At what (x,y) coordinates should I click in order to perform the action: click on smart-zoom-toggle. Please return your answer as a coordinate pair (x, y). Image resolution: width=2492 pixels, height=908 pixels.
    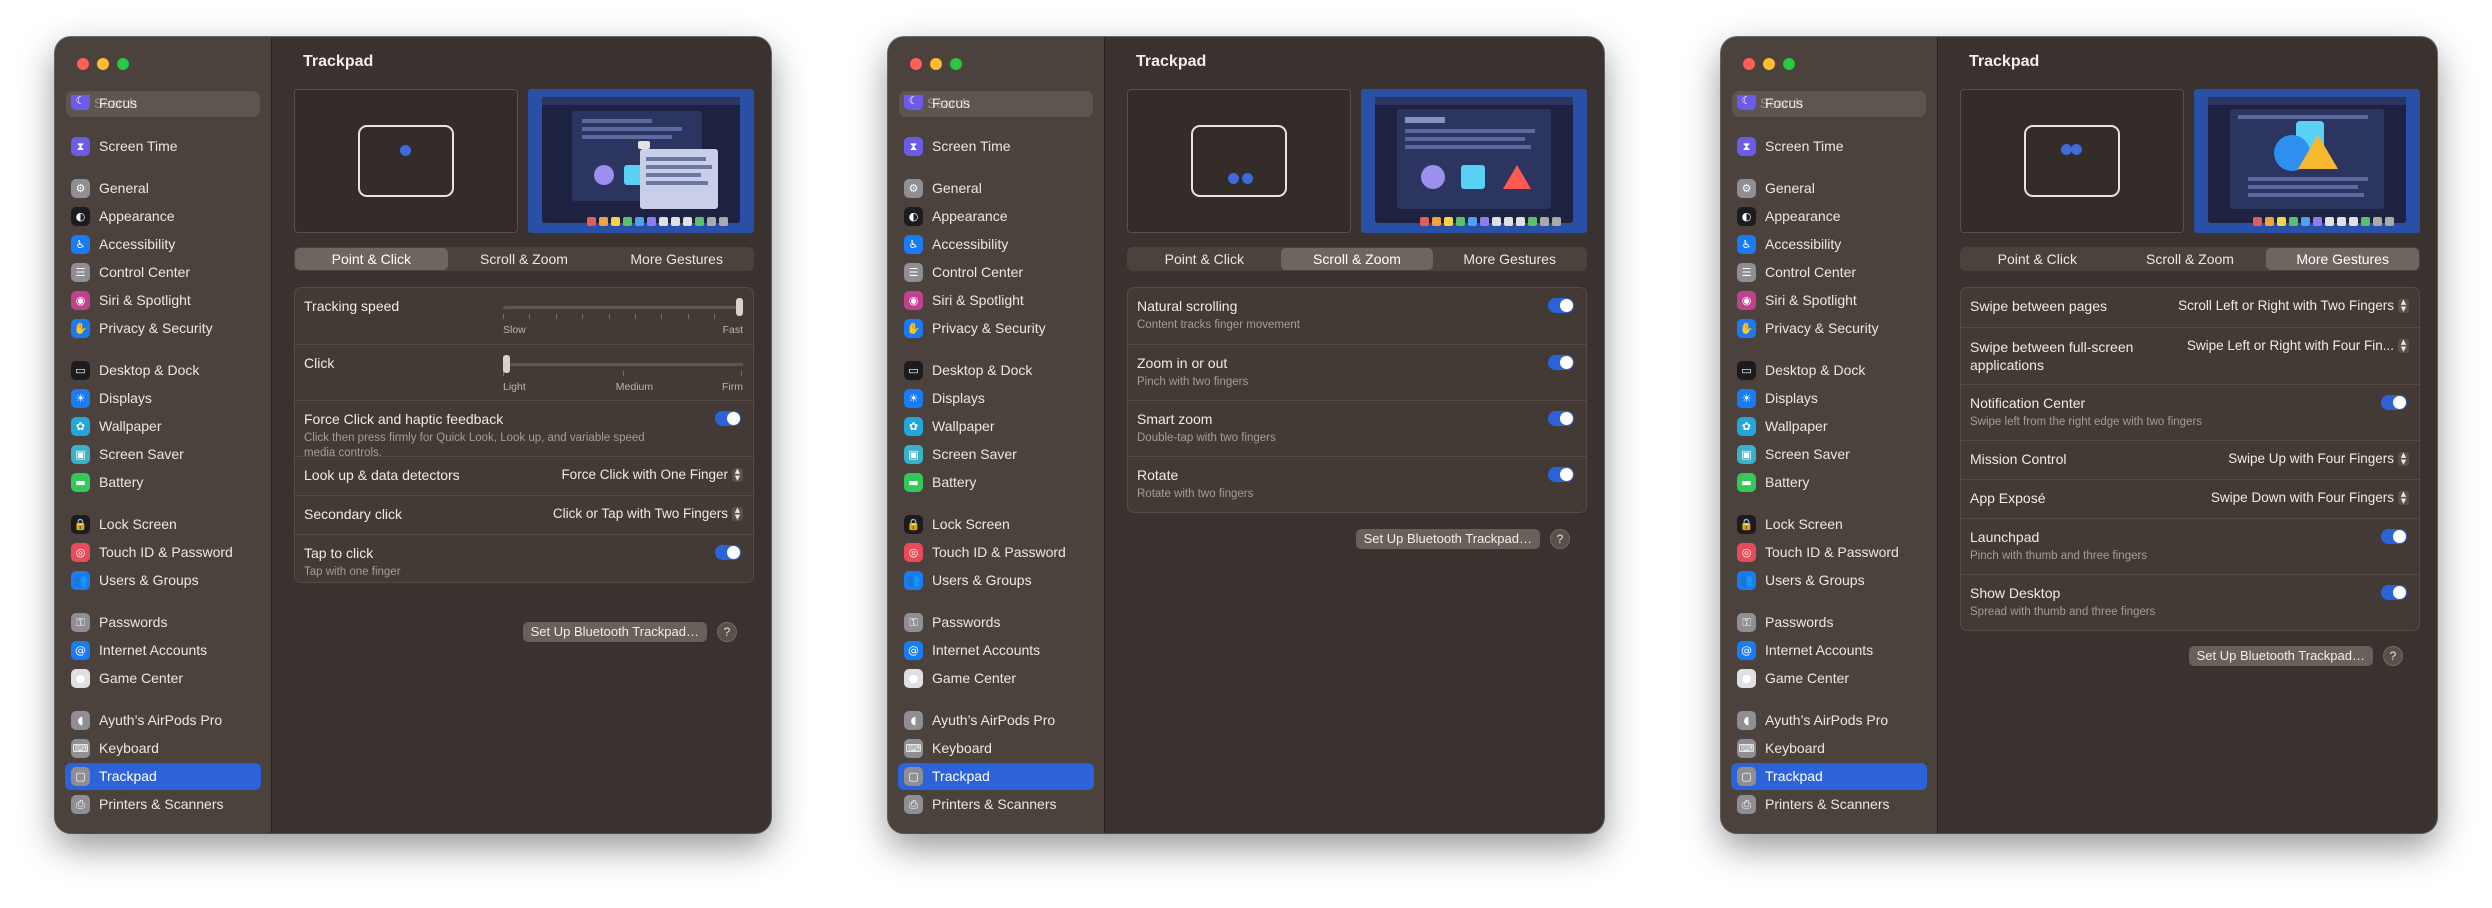
    Looking at the image, I should click on (1561, 418).